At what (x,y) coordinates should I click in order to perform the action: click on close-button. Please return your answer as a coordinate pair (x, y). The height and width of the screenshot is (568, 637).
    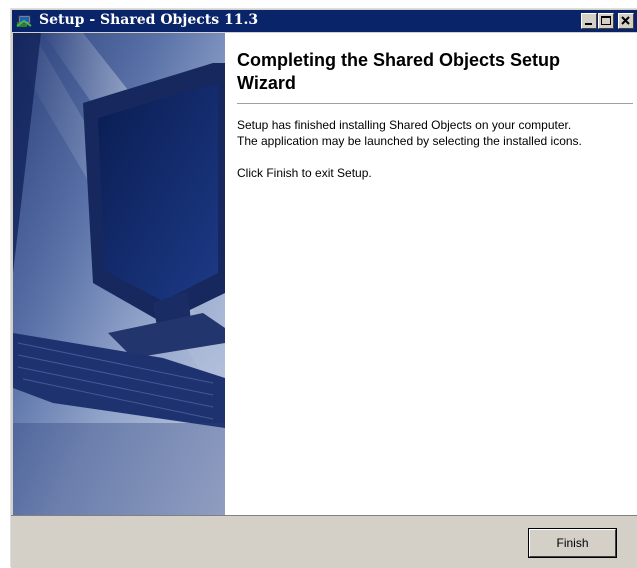
    Looking at the image, I should click on (626, 21).